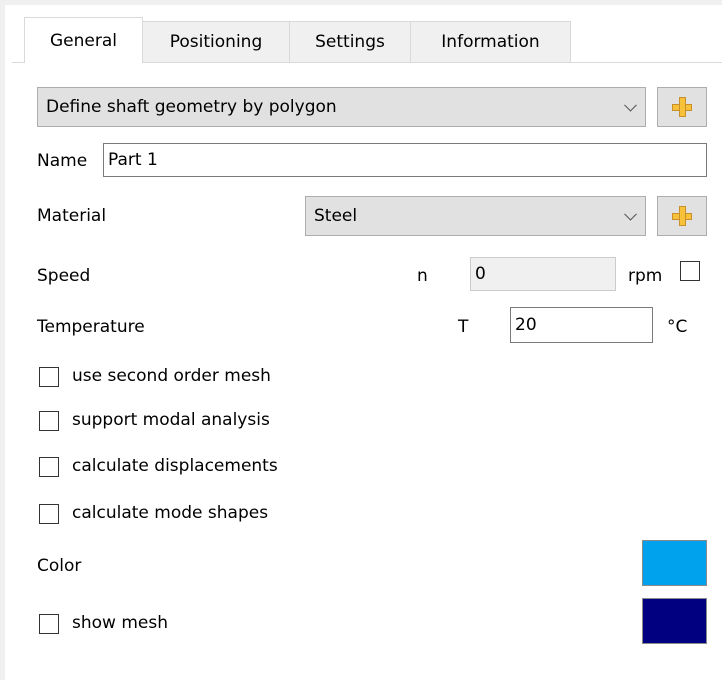 Image resolution: width=722 pixels, height=680 pixels. I want to click on speed-field: 0, so click(543, 274).